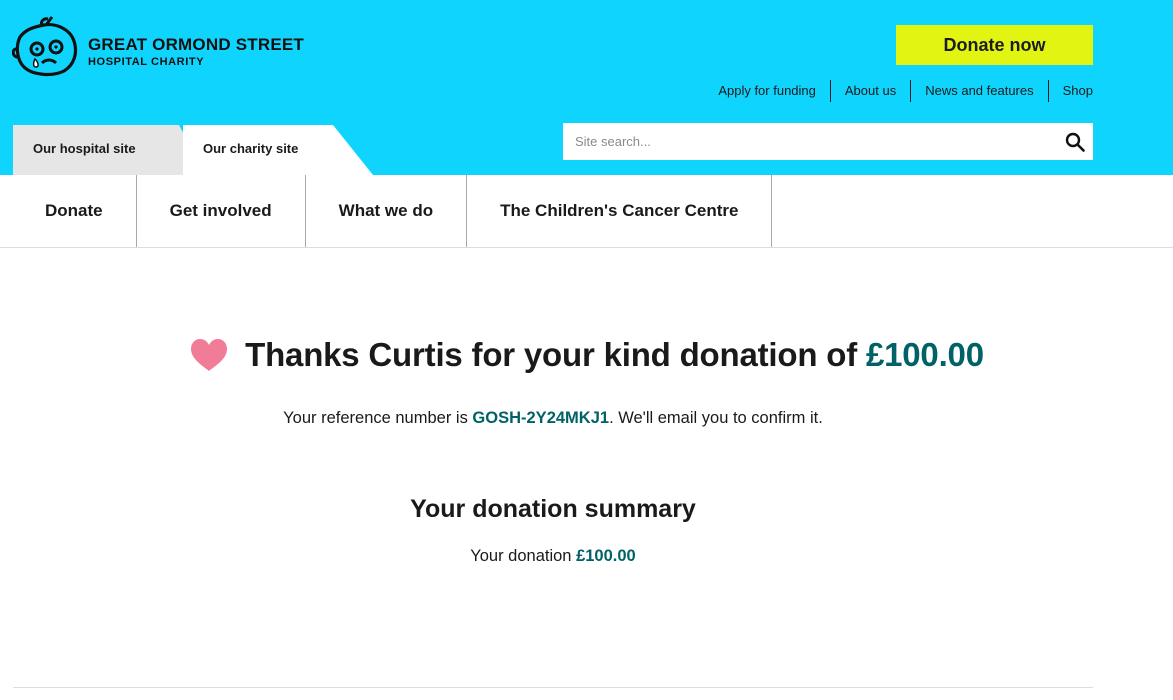 The image size is (1173, 700). I want to click on search-button, so click(1075, 141).